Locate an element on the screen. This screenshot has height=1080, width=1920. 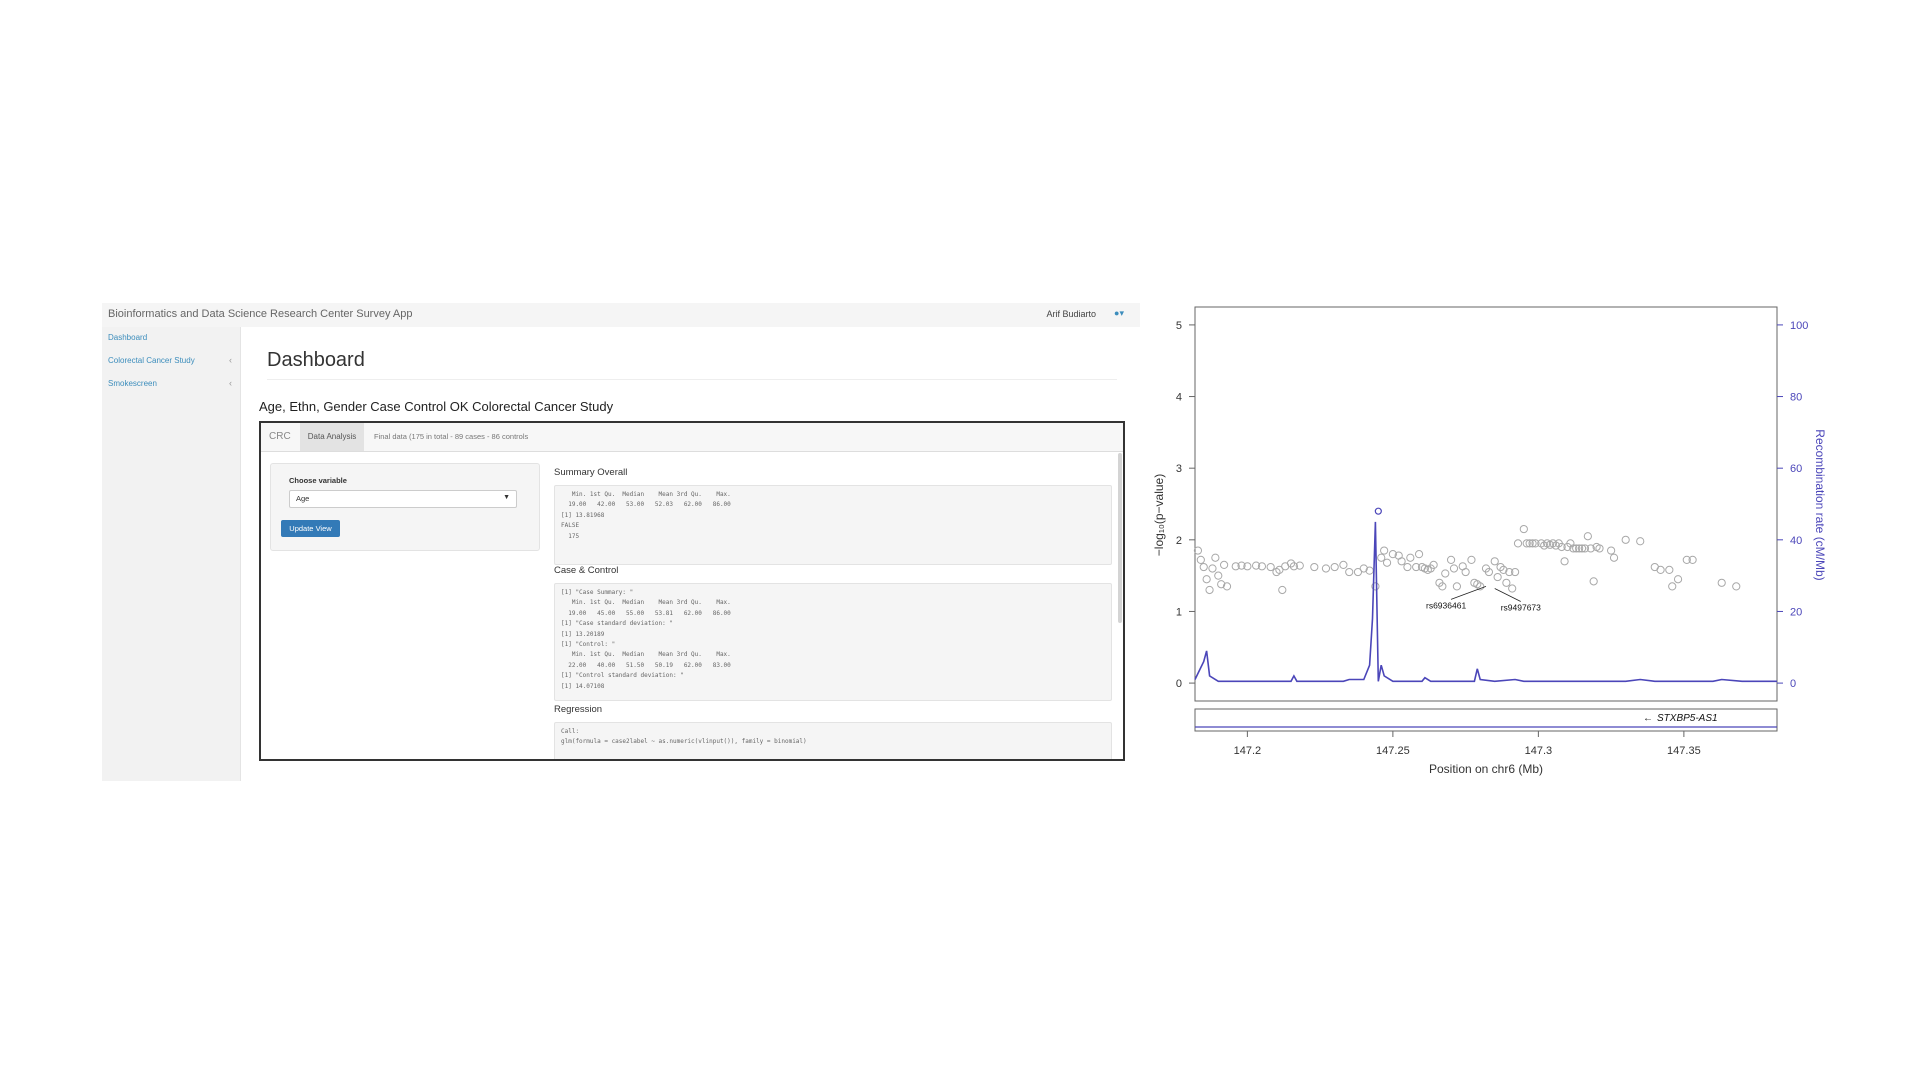
caret-down-icon: ▼ is located at coordinates (506, 497).